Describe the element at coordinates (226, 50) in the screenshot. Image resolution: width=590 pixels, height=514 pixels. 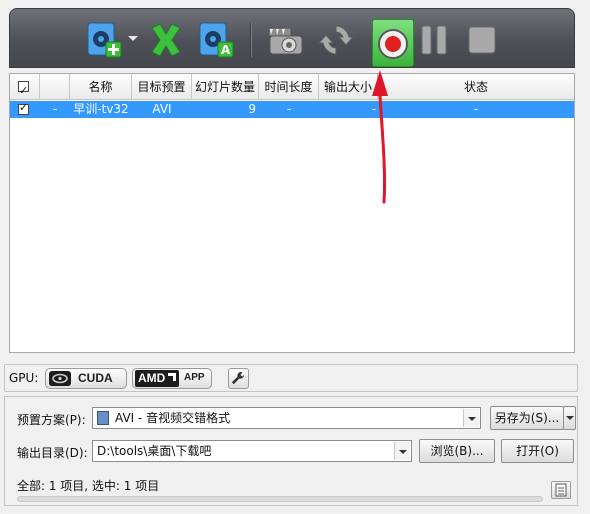
I see `svg-text: A` at that location.